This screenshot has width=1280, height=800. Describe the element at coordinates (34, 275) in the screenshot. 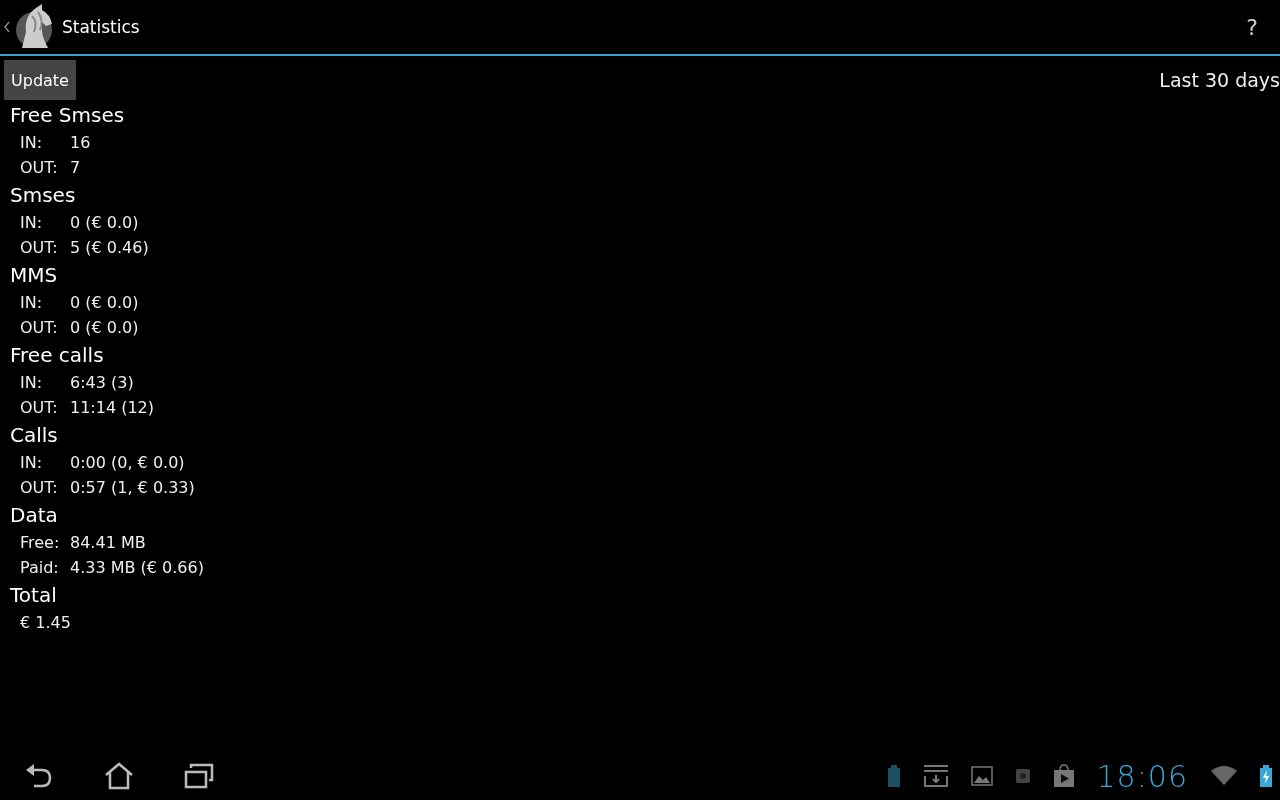

I see `section-title: MMS` at that location.